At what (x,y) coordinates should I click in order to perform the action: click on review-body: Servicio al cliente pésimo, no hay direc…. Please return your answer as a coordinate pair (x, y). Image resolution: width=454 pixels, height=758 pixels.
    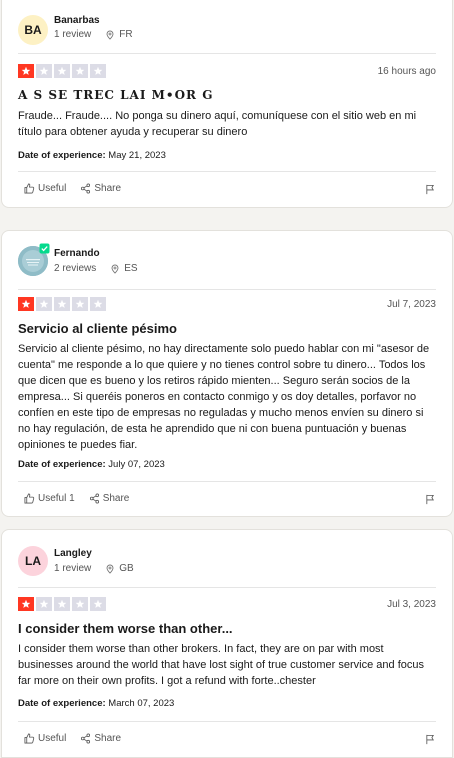
    Looking at the image, I should click on (224, 397).